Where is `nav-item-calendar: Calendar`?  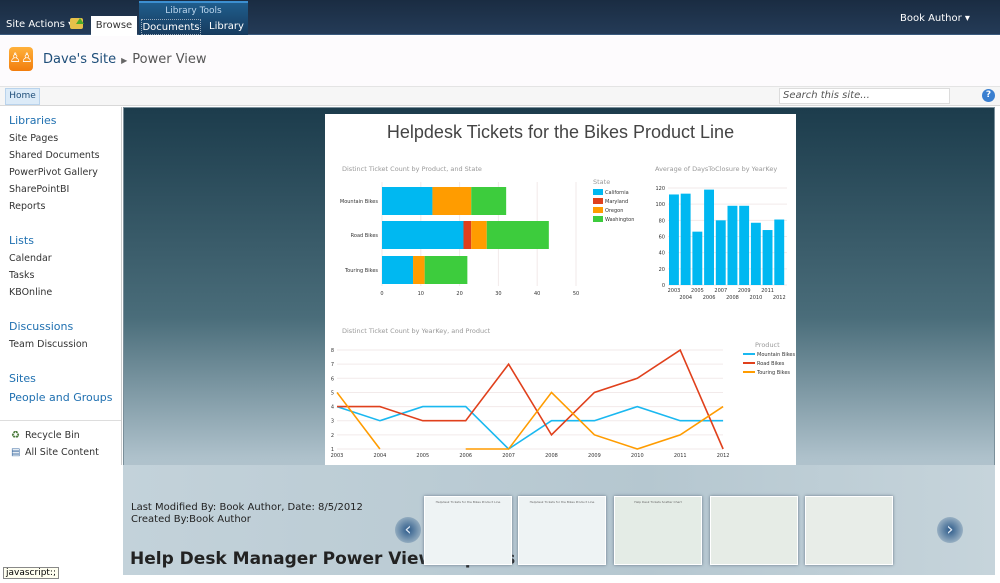
nav-item-calendar: Calendar is located at coordinates (30, 258).